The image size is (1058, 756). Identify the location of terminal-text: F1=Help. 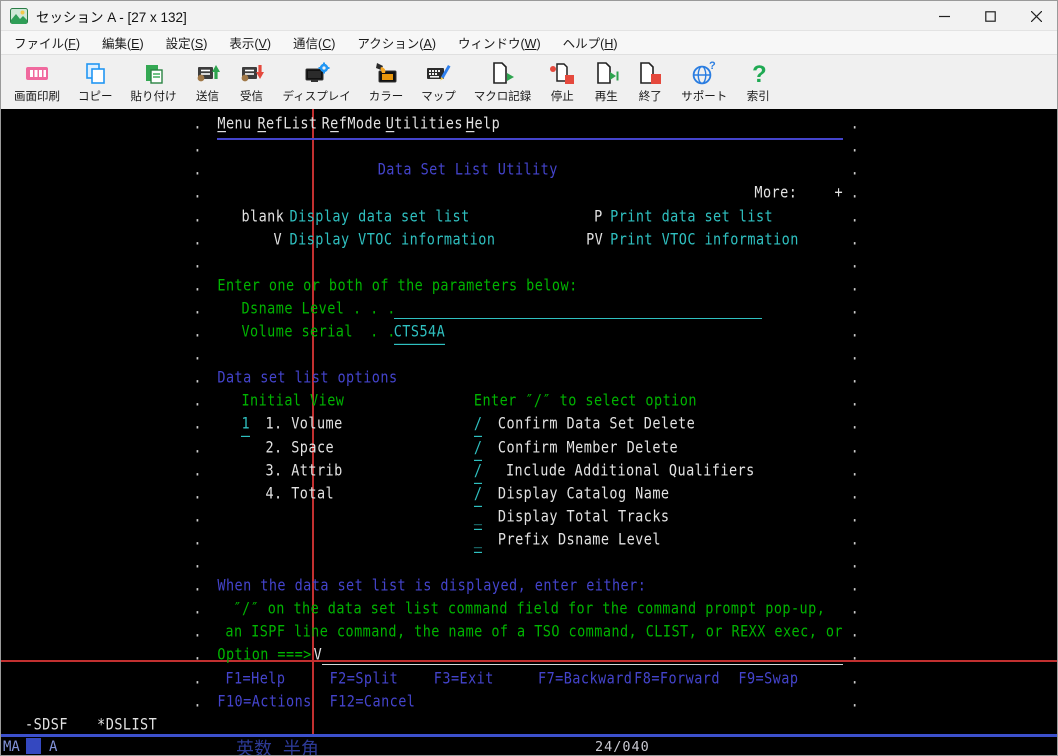
(255, 678).